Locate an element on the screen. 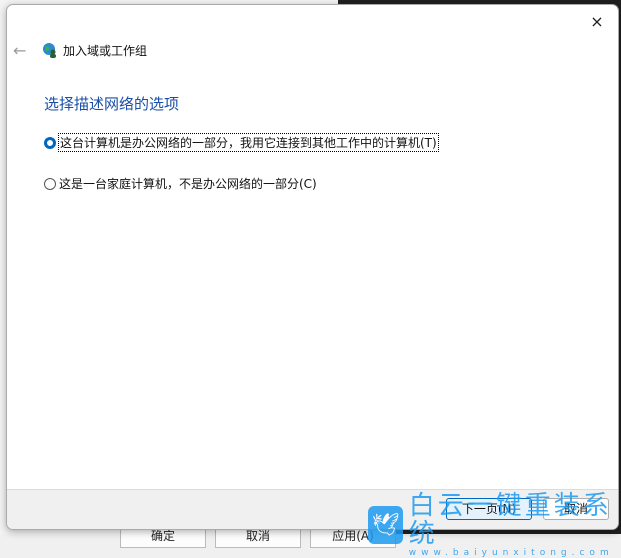 This screenshot has width=621, height=558. back-button: ← is located at coordinates (19, 50).